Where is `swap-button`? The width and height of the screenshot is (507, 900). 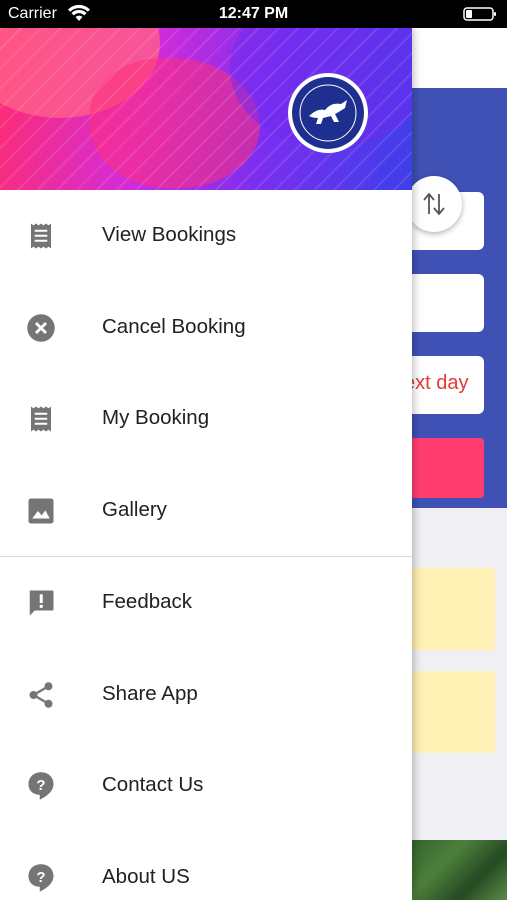 swap-button is located at coordinates (434, 204).